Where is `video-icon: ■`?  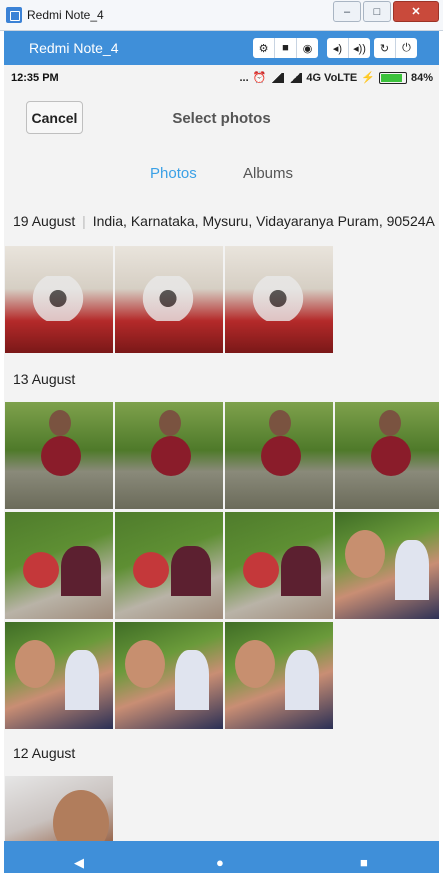
video-icon: ■ is located at coordinates (286, 48).